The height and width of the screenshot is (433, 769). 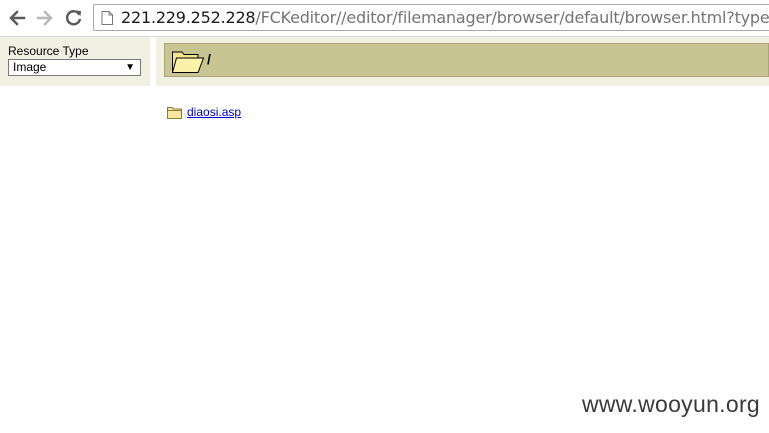 I want to click on current-folder-bar: /, so click(x=466, y=60).